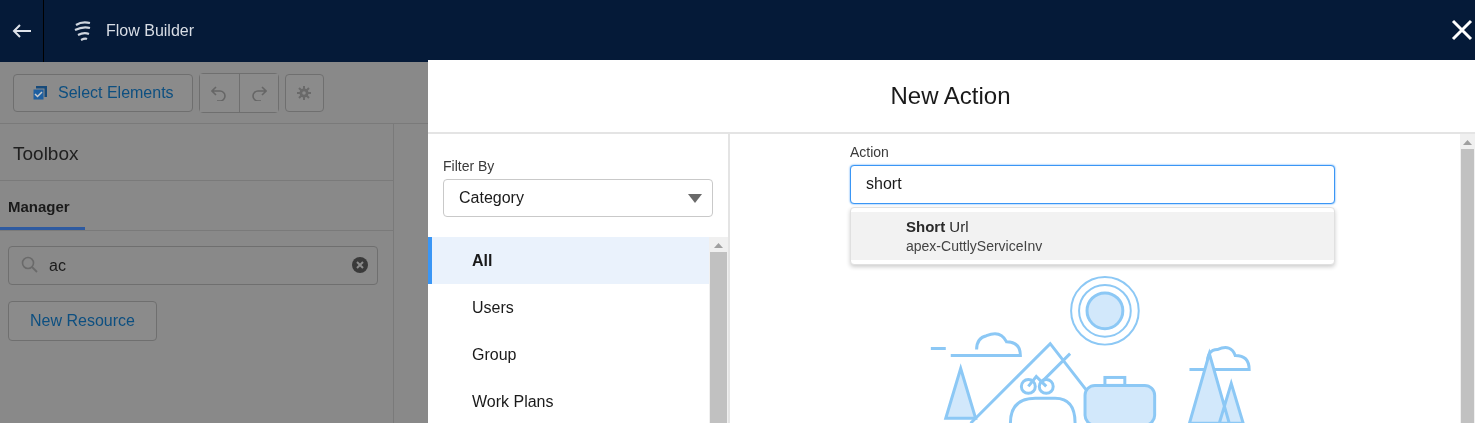 This screenshot has height=423, width=1475. I want to click on app-title: Flow Builder, so click(150, 31).